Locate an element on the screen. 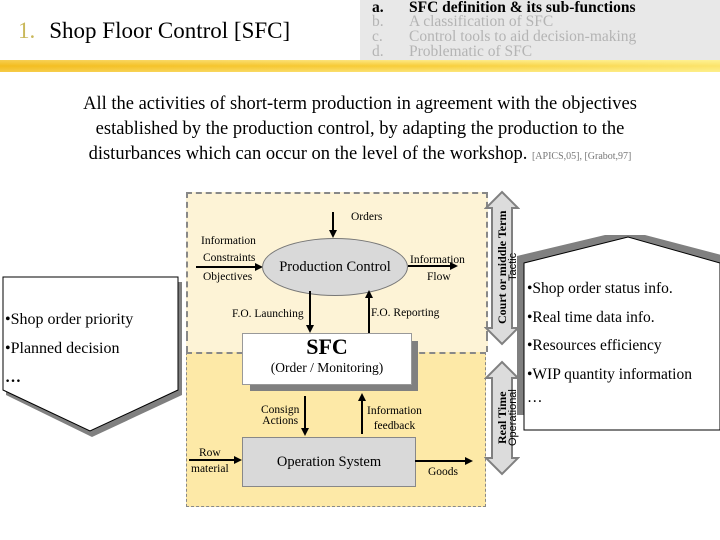 This screenshot has height=540, width=720. production-control-node: Production Control is located at coordinates (335, 267).